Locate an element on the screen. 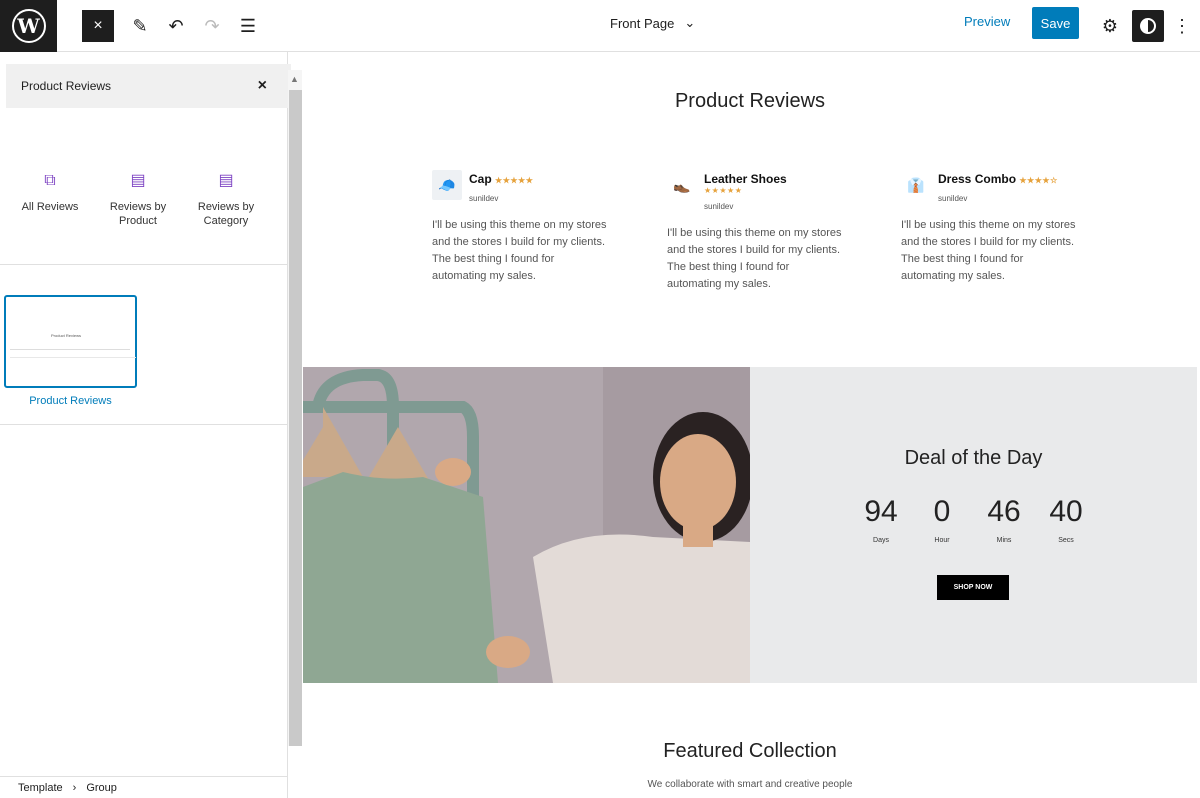  breadcrumb-item-group: Group is located at coordinates (101, 788).